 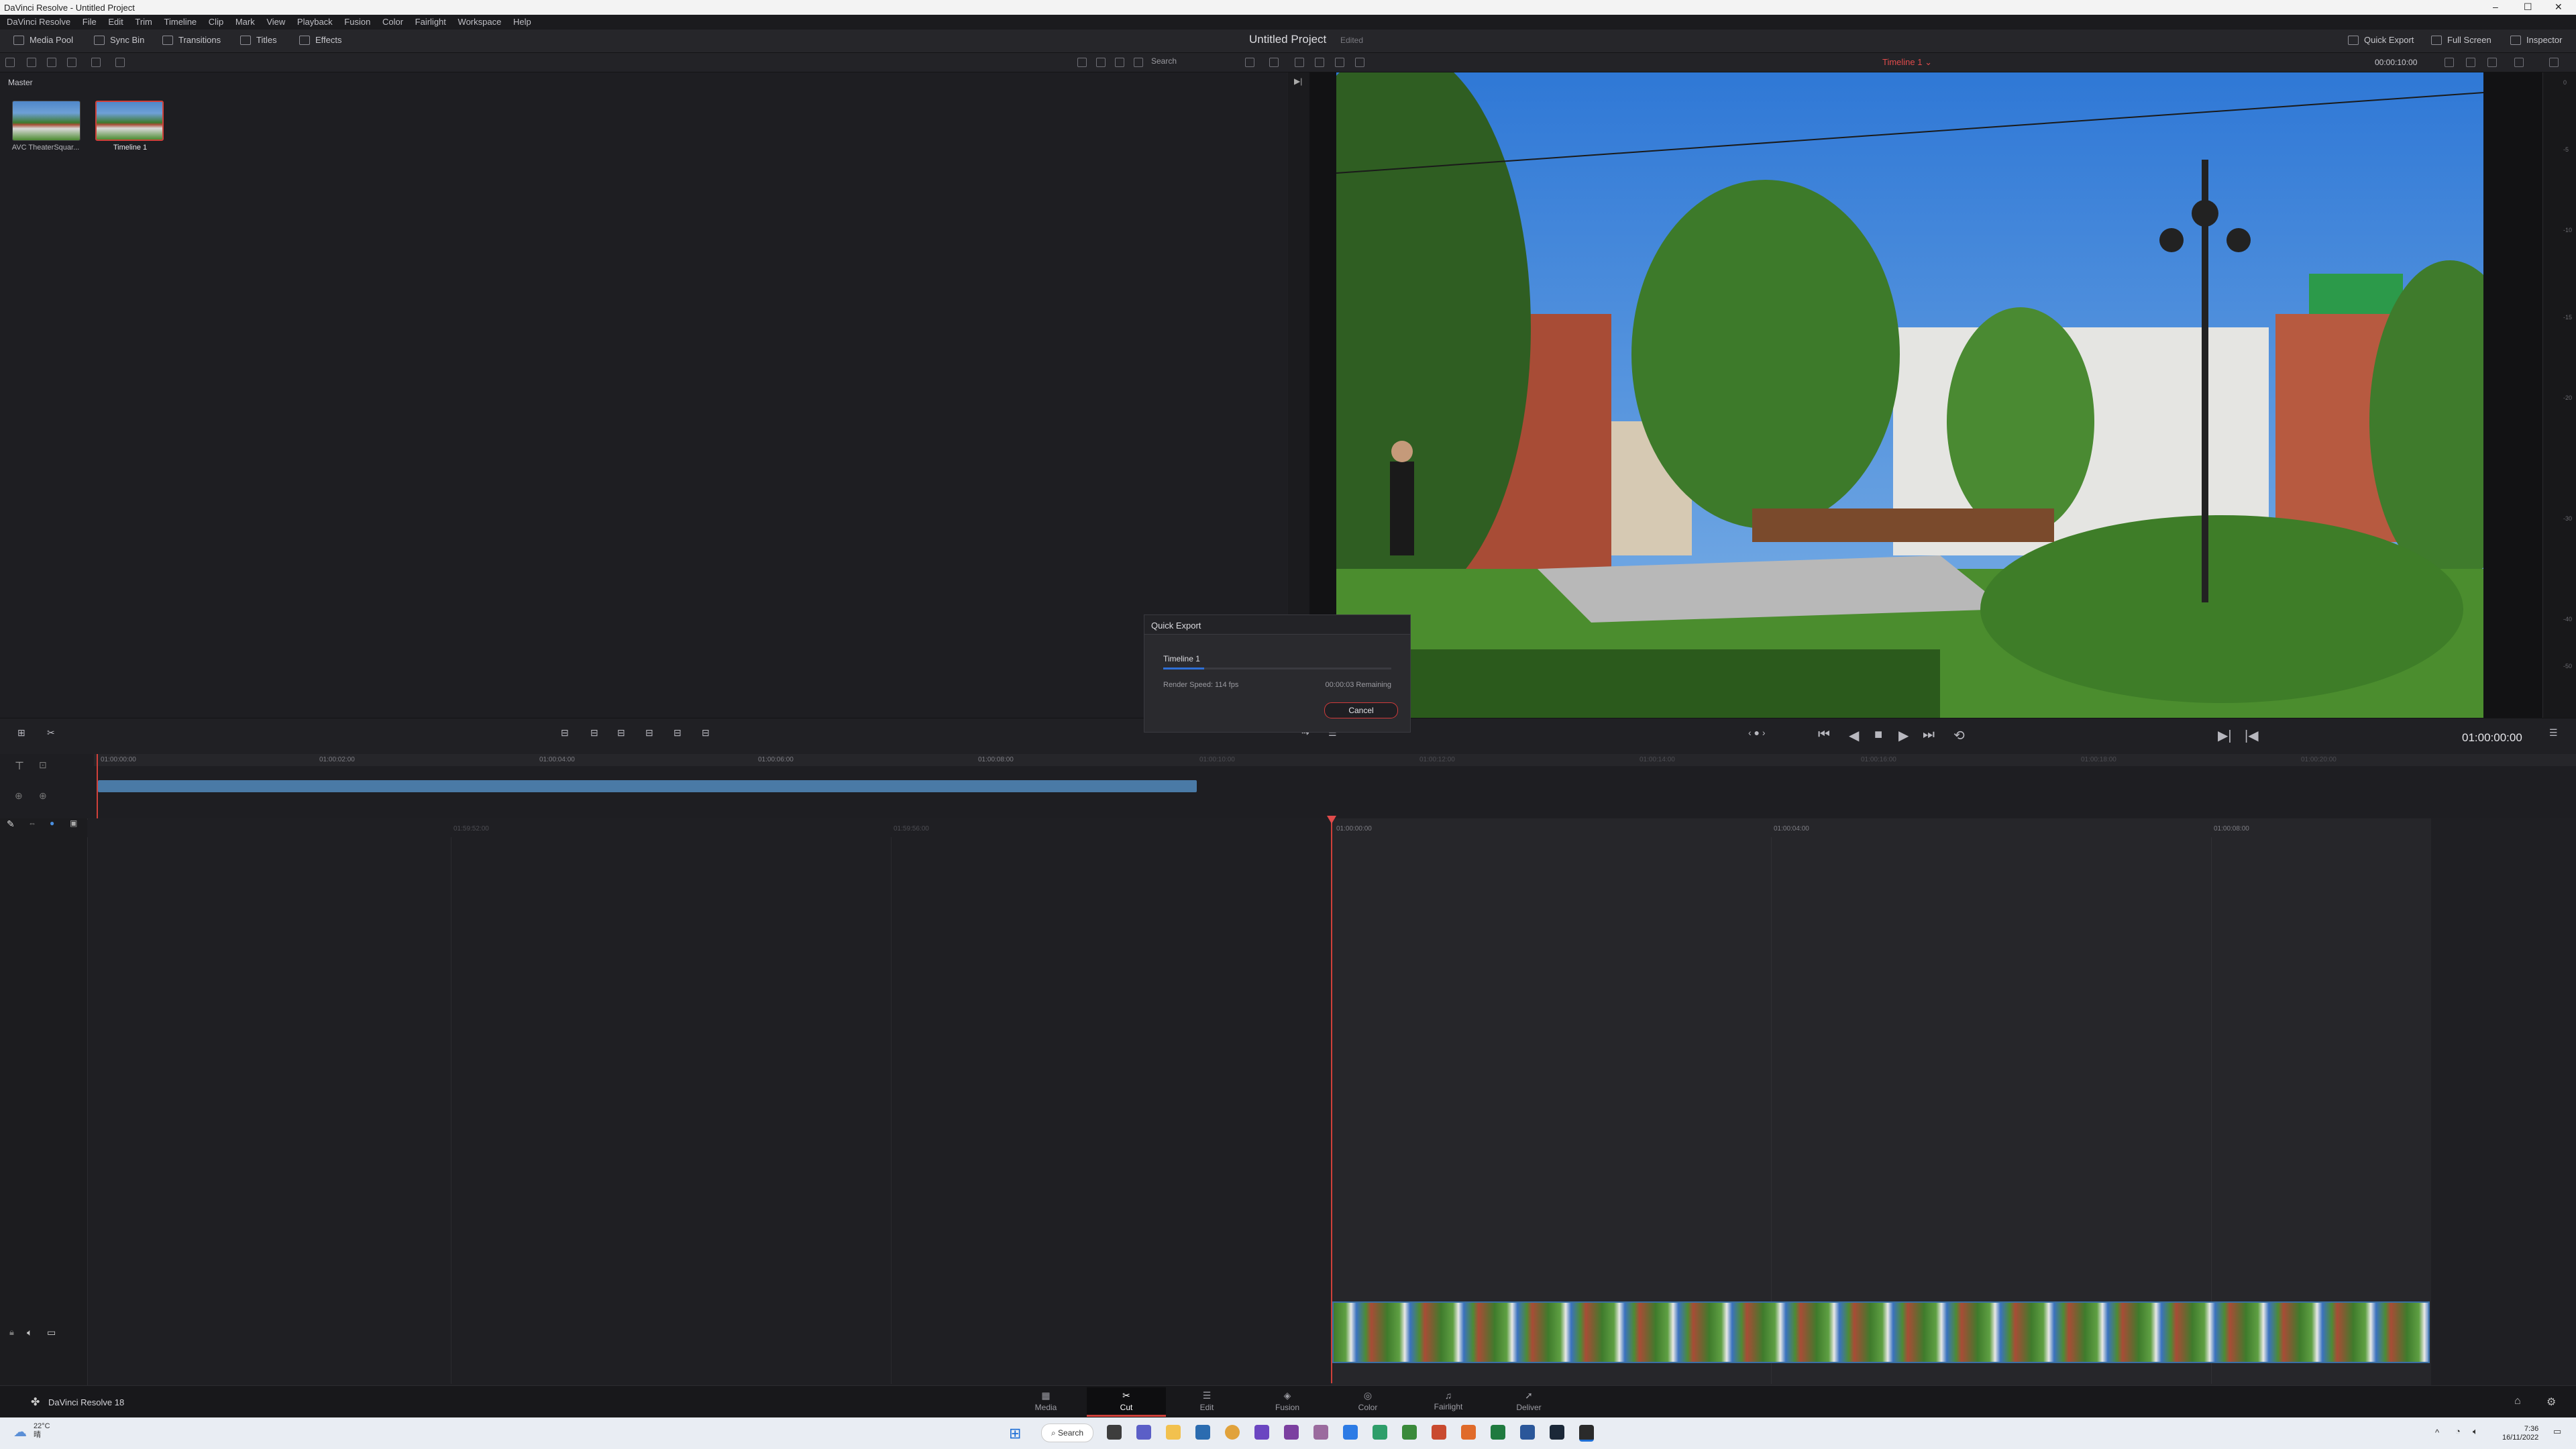 I want to click on menu-item-color: Color, so click(x=392, y=22).